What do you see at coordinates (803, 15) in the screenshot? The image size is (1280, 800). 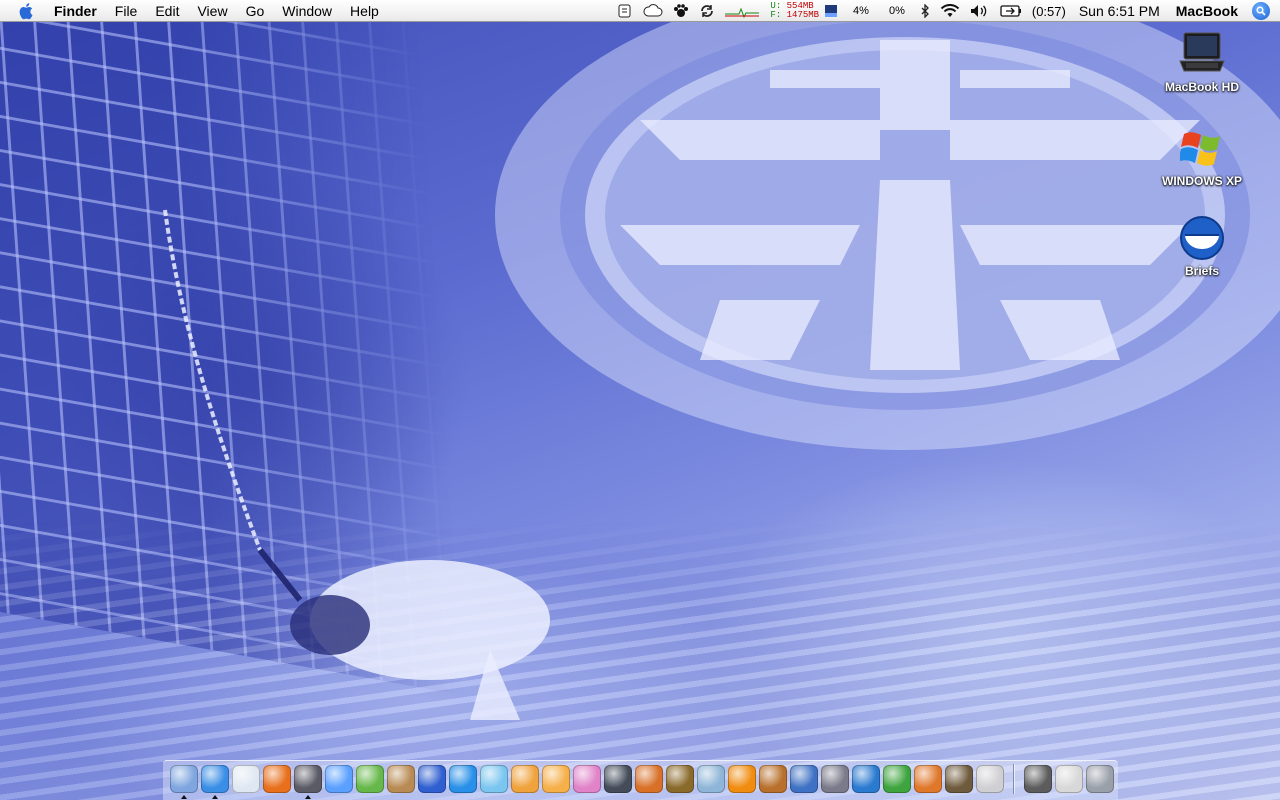 I see `memory-free-value: 1475MB` at bounding box center [803, 15].